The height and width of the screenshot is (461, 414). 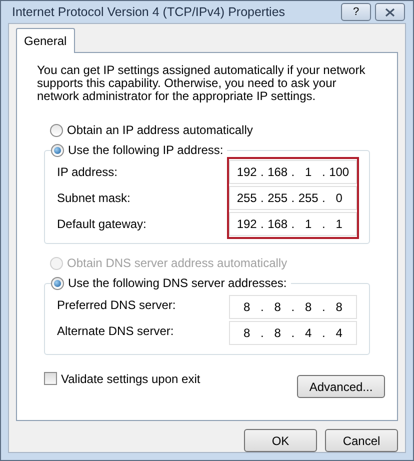 What do you see at coordinates (101, 224) in the screenshot?
I see `field-label: Default gateway:` at bounding box center [101, 224].